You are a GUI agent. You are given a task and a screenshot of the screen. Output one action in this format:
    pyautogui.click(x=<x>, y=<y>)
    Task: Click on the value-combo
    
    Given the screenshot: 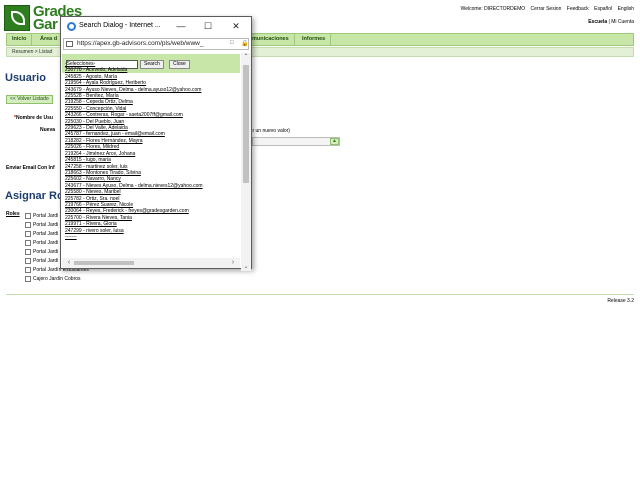 What is the action you would take?
    pyautogui.click(x=296, y=141)
    